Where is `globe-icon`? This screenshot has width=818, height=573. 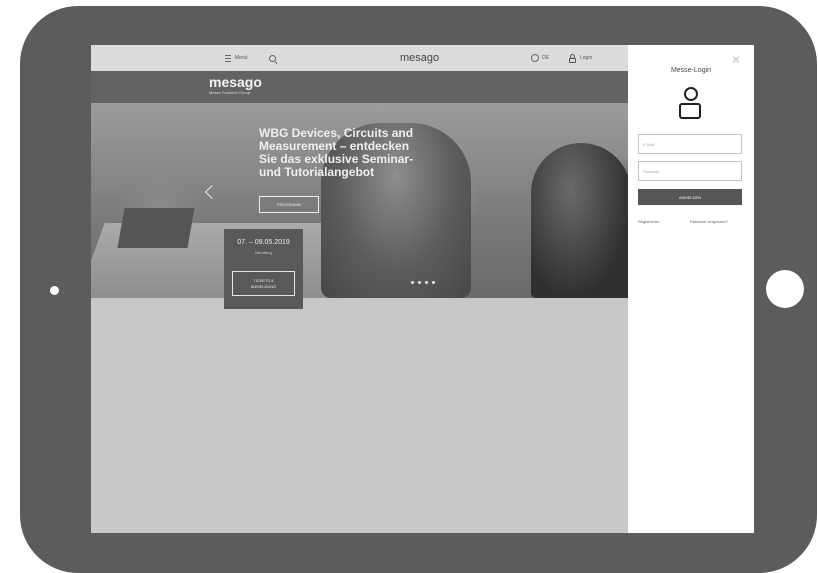
globe-icon is located at coordinates (535, 58).